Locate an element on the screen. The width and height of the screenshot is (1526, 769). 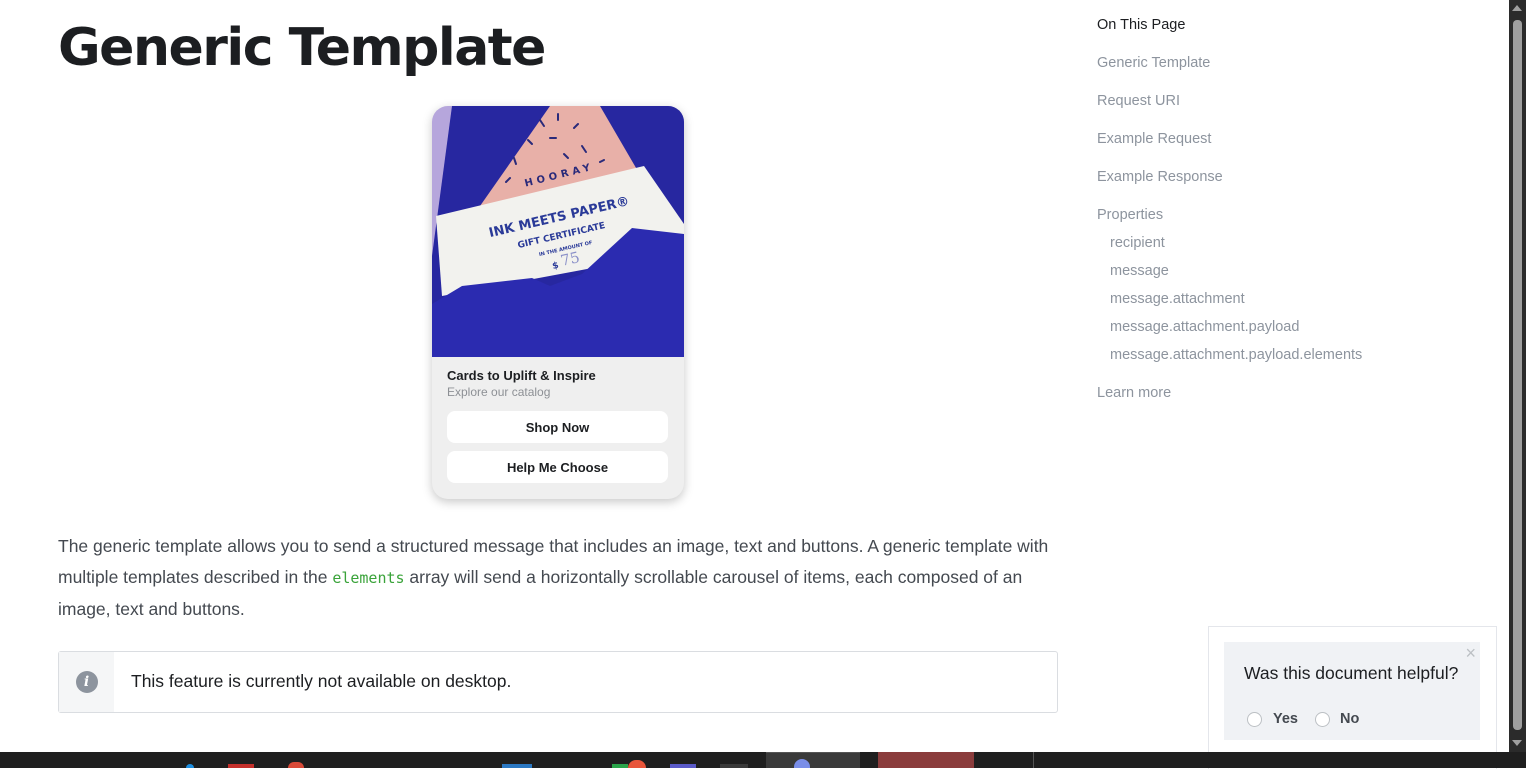
taskbar-active-window is located at coordinates (813, 760).